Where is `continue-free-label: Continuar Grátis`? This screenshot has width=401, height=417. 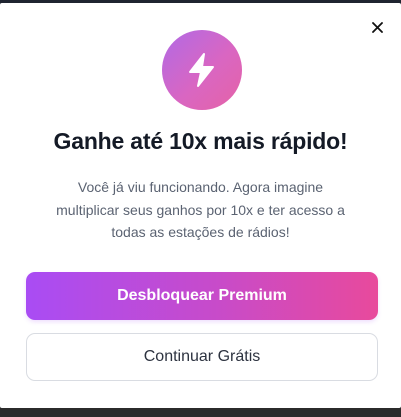
continue-free-label: Continuar Grátis is located at coordinates (202, 356).